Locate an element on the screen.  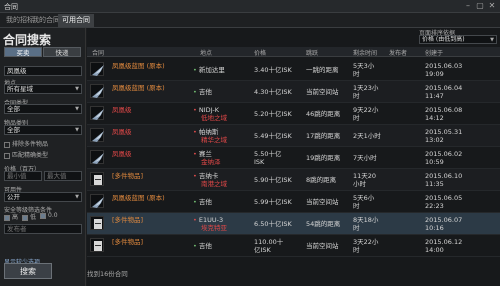
jumps: 一跳的距离 is located at coordinates (322, 70).